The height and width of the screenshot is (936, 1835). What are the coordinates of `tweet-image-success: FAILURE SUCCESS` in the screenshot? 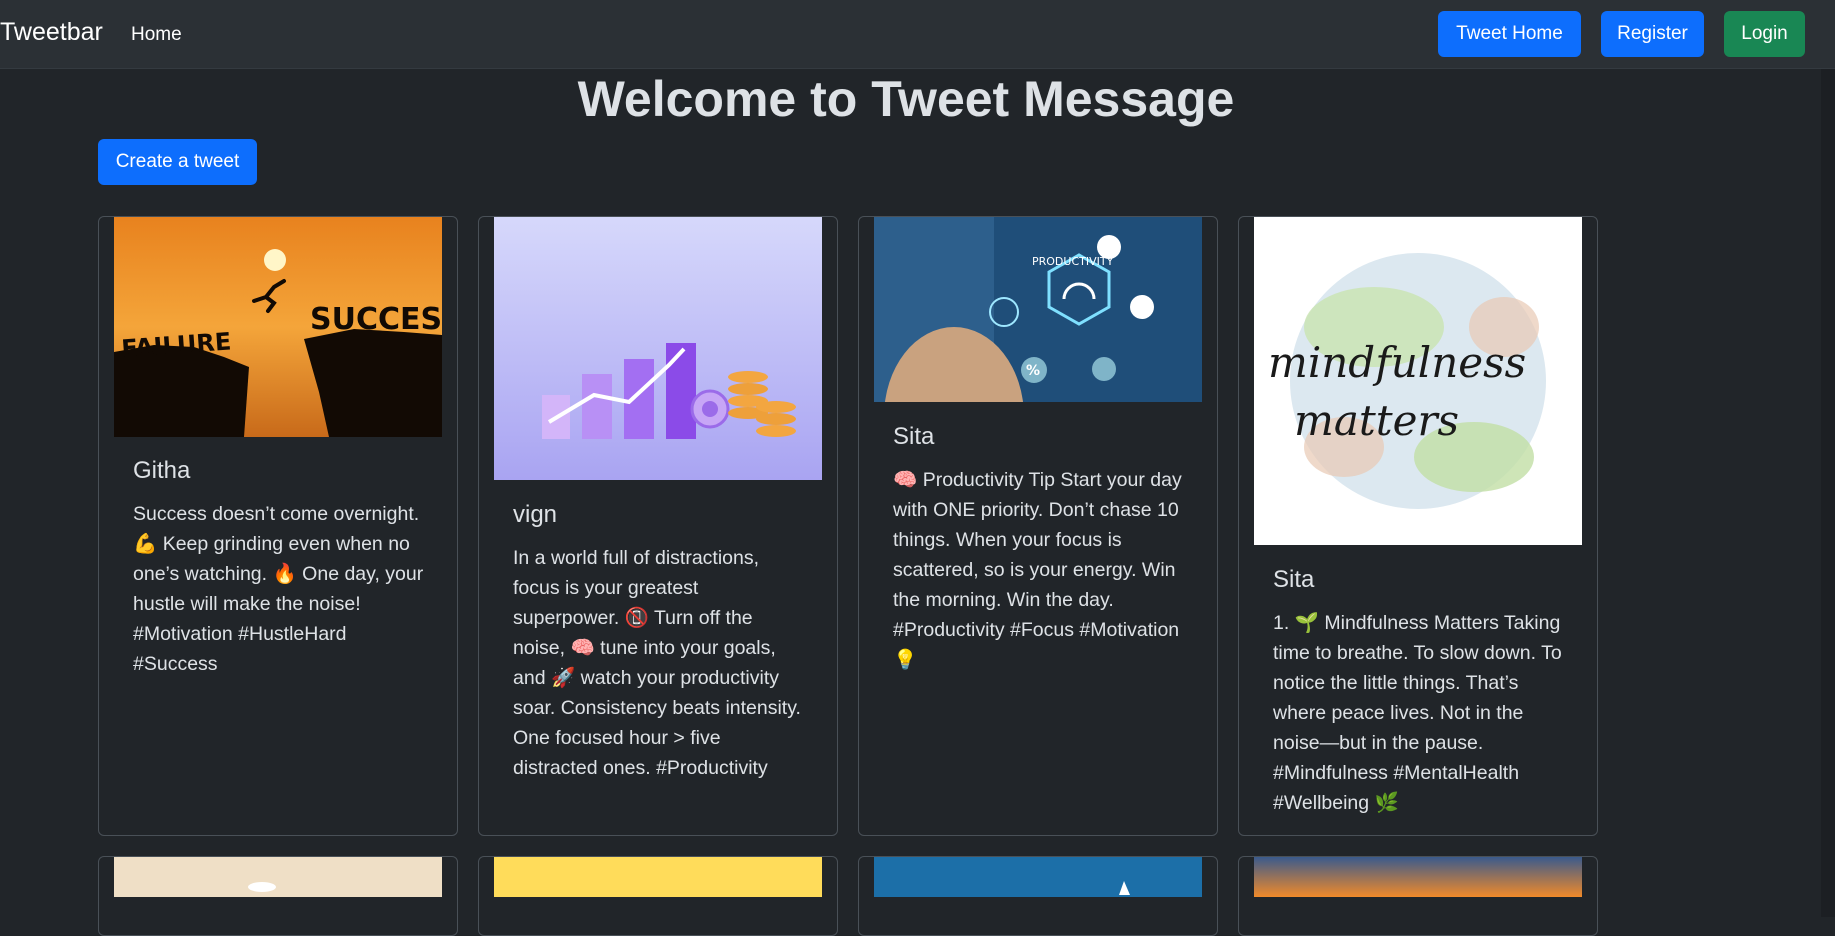 It's located at (278, 327).